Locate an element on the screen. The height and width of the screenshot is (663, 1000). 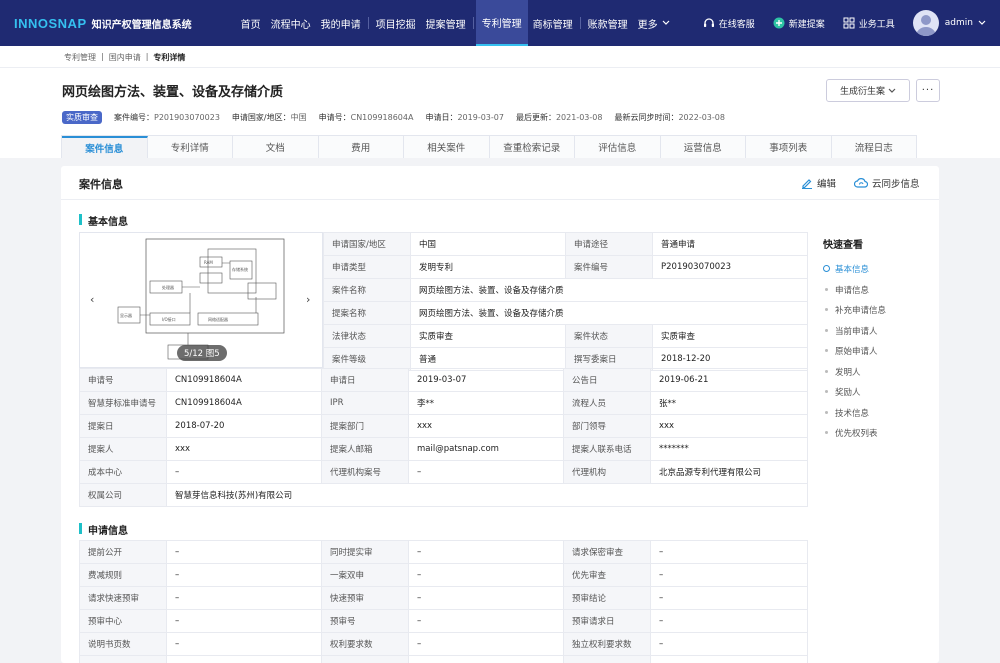
field-label: 案件状态 is located at coordinates (609, 336).